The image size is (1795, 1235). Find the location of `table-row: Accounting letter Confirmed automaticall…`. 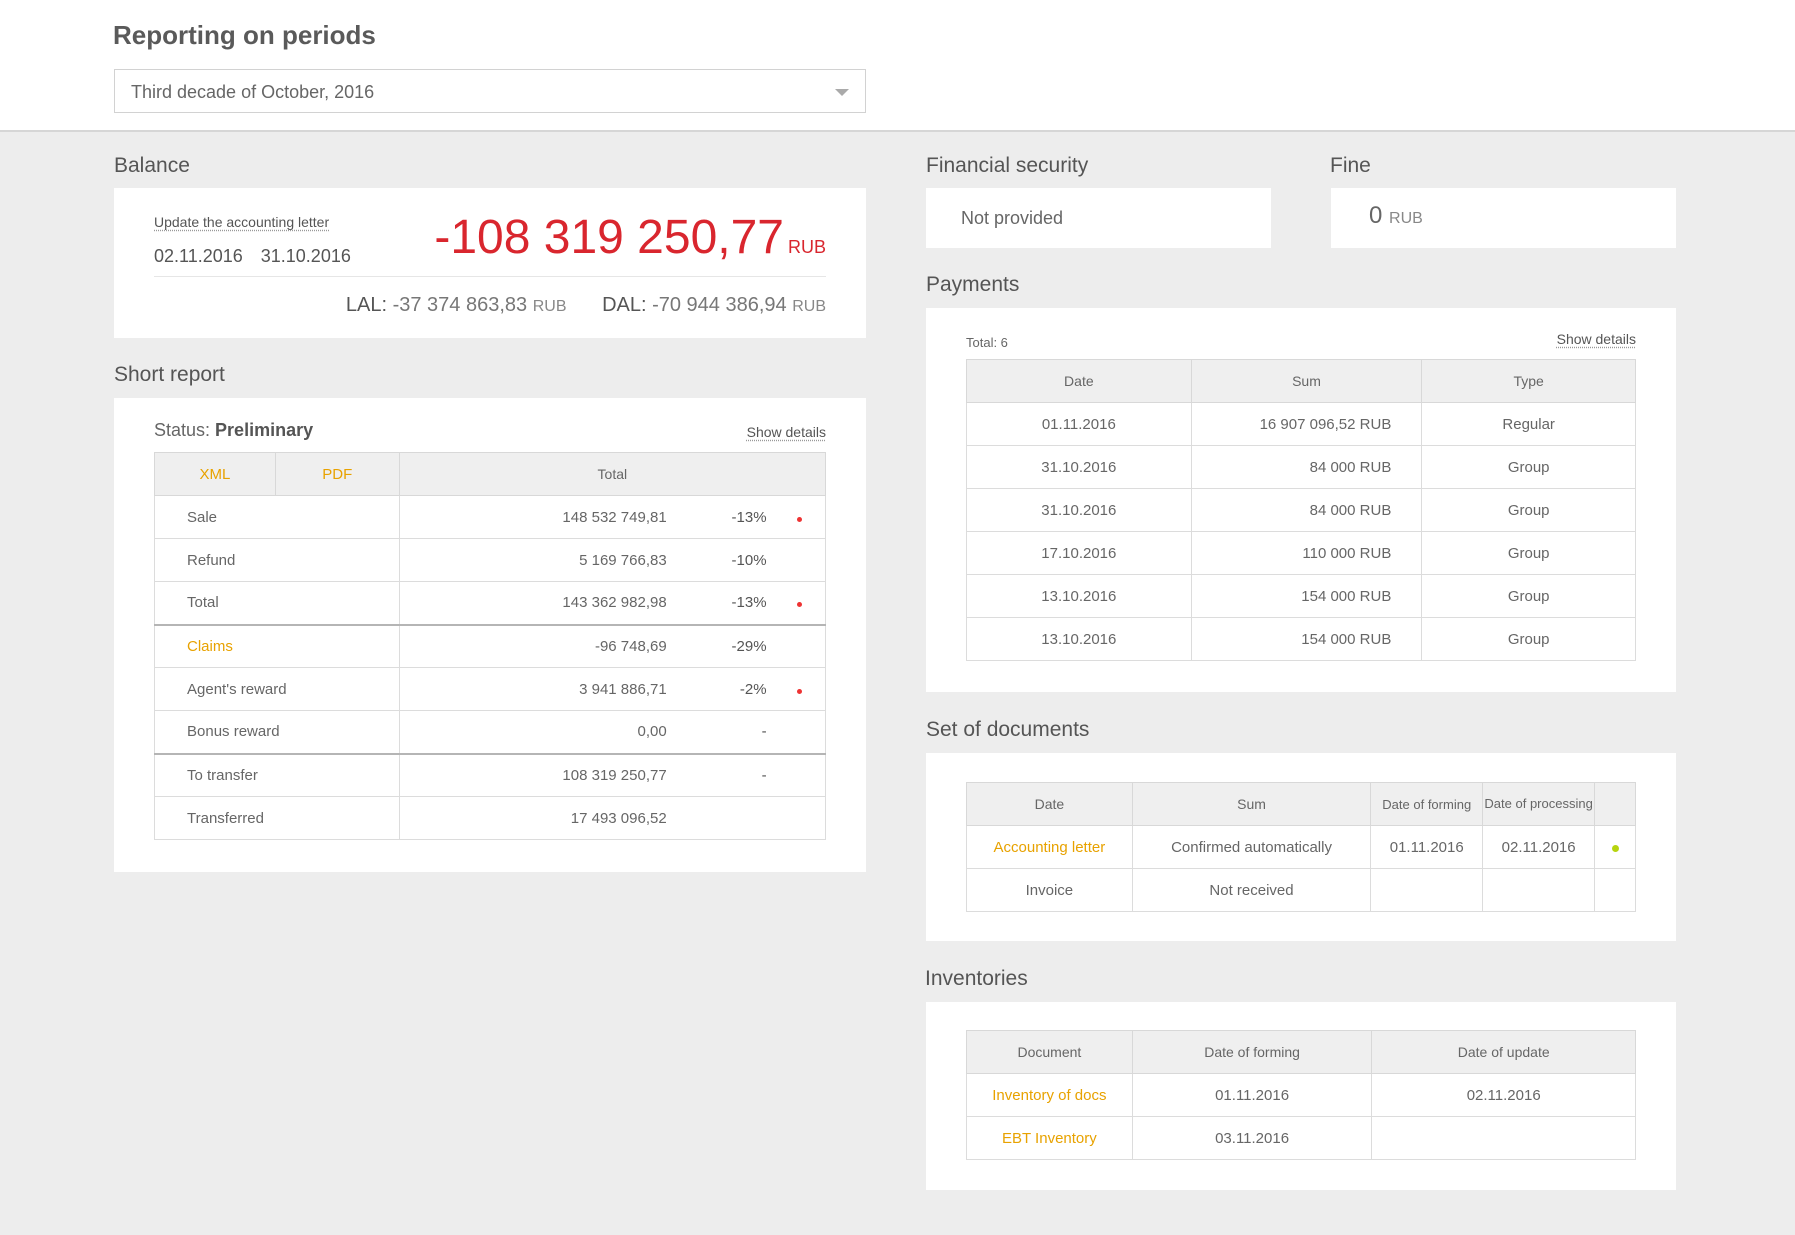

table-row: Accounting letter Confirmed automaticall… is located at coordinates (1301, 847).